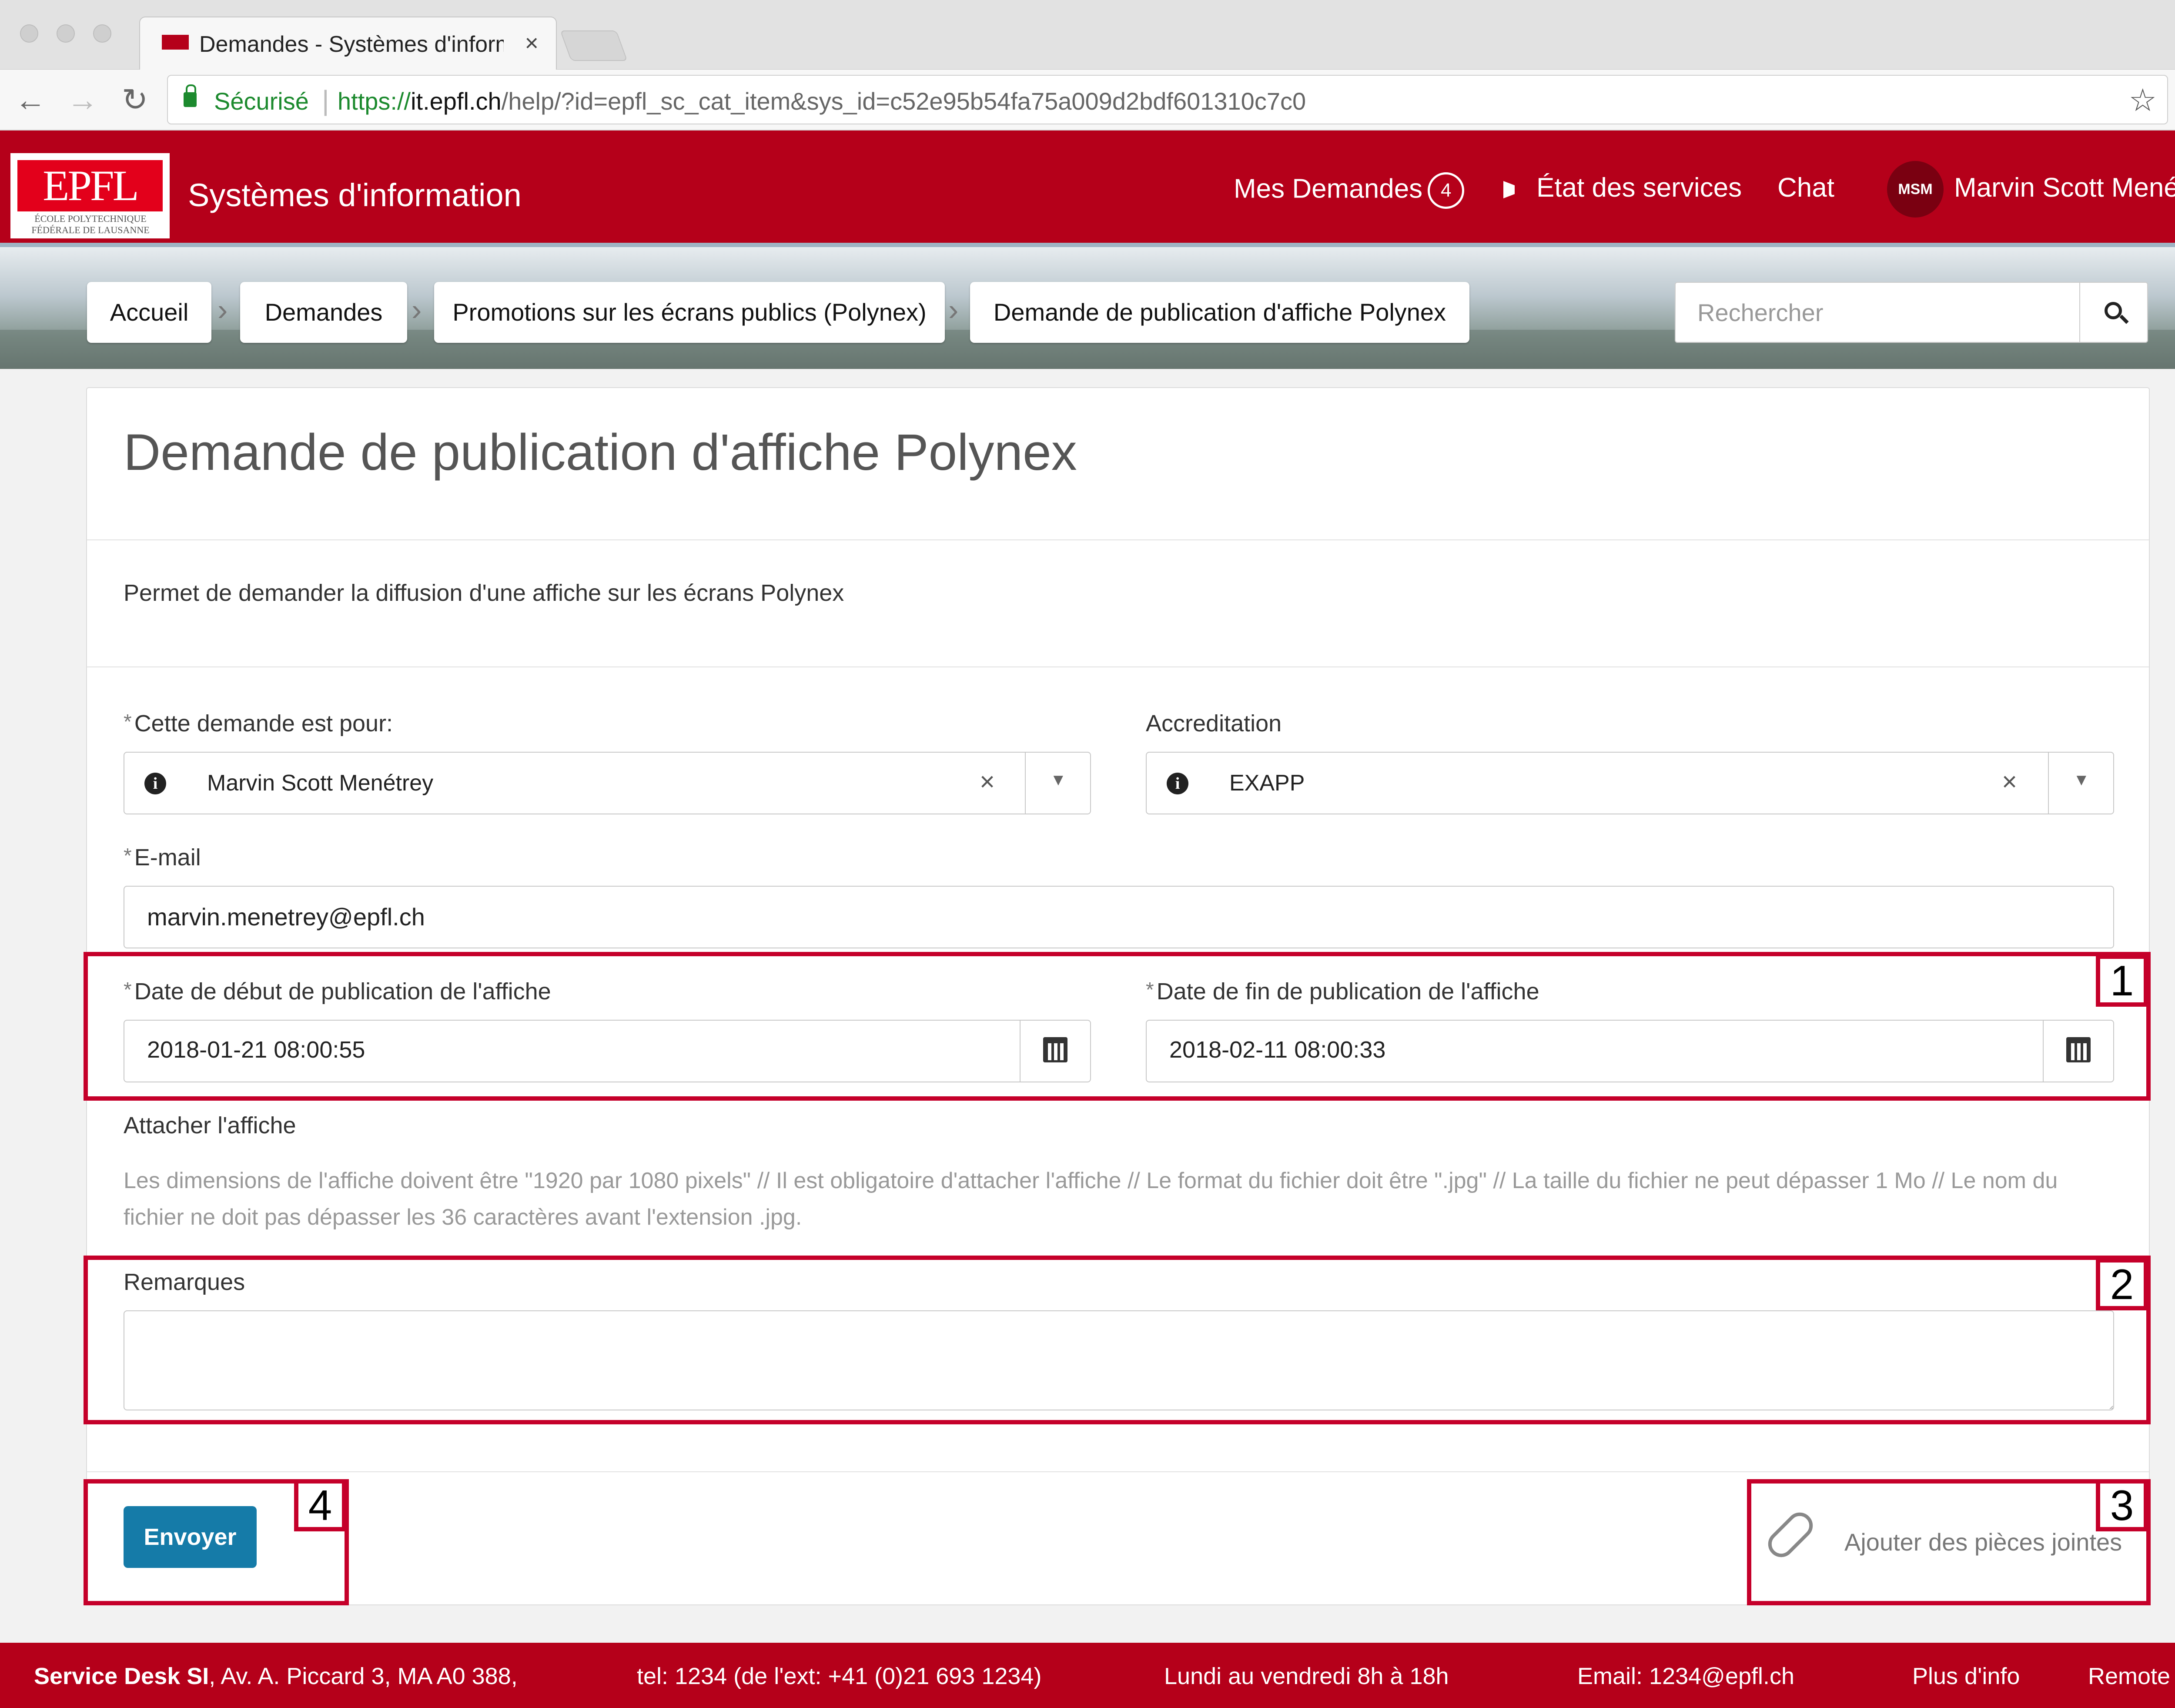 This screenshot has width=2175, height=1708. I want to click on site-title: Systèmes d'information, so click(355, 195).